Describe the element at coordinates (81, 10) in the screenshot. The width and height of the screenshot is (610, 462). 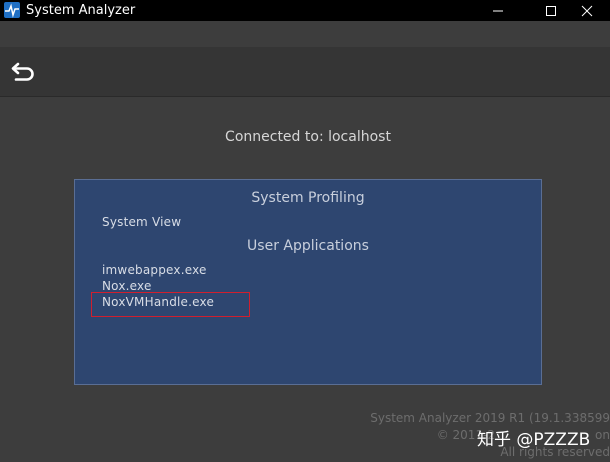
I see `window-title: System Analyzer` at that location.